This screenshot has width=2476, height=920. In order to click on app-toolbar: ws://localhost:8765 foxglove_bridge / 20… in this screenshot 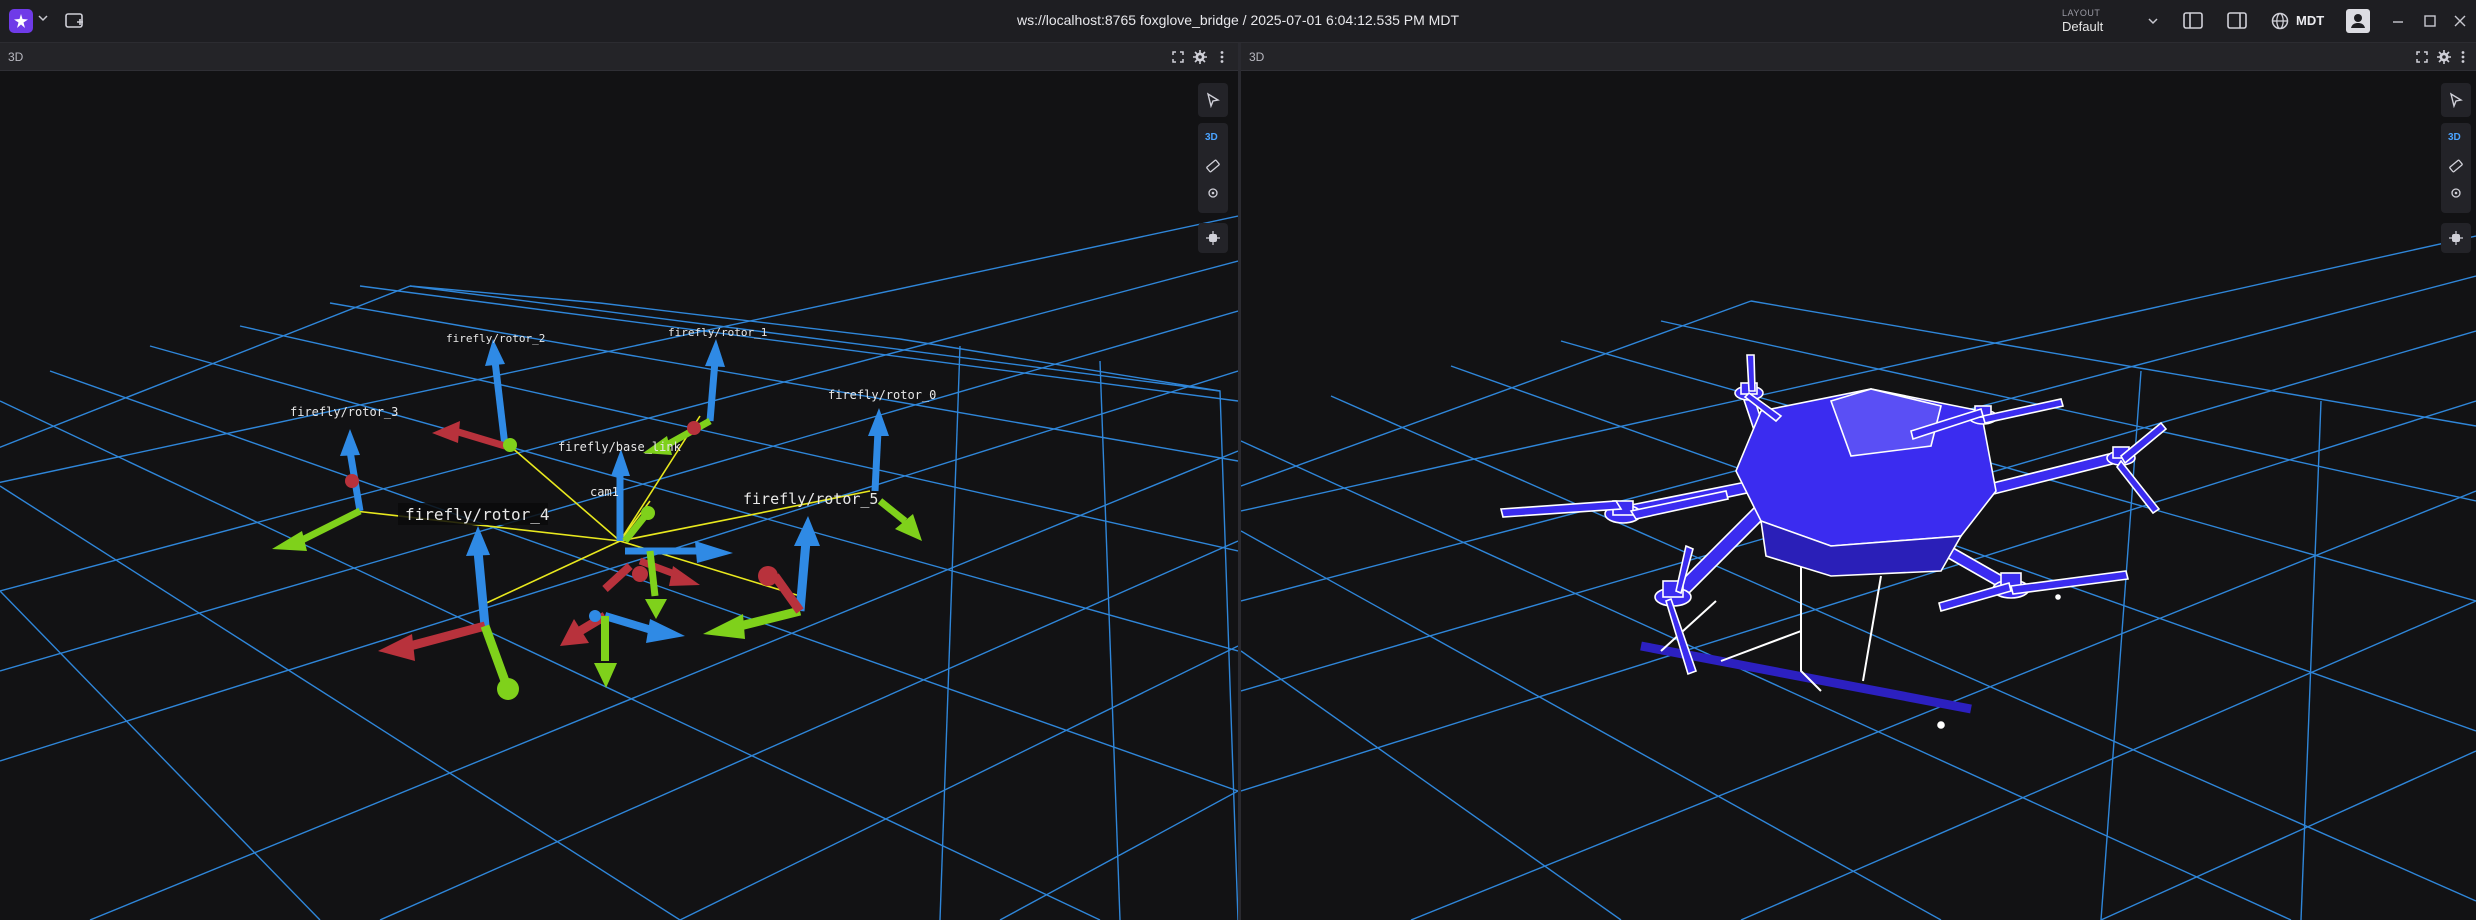, I will do `click(1238, 21)`.